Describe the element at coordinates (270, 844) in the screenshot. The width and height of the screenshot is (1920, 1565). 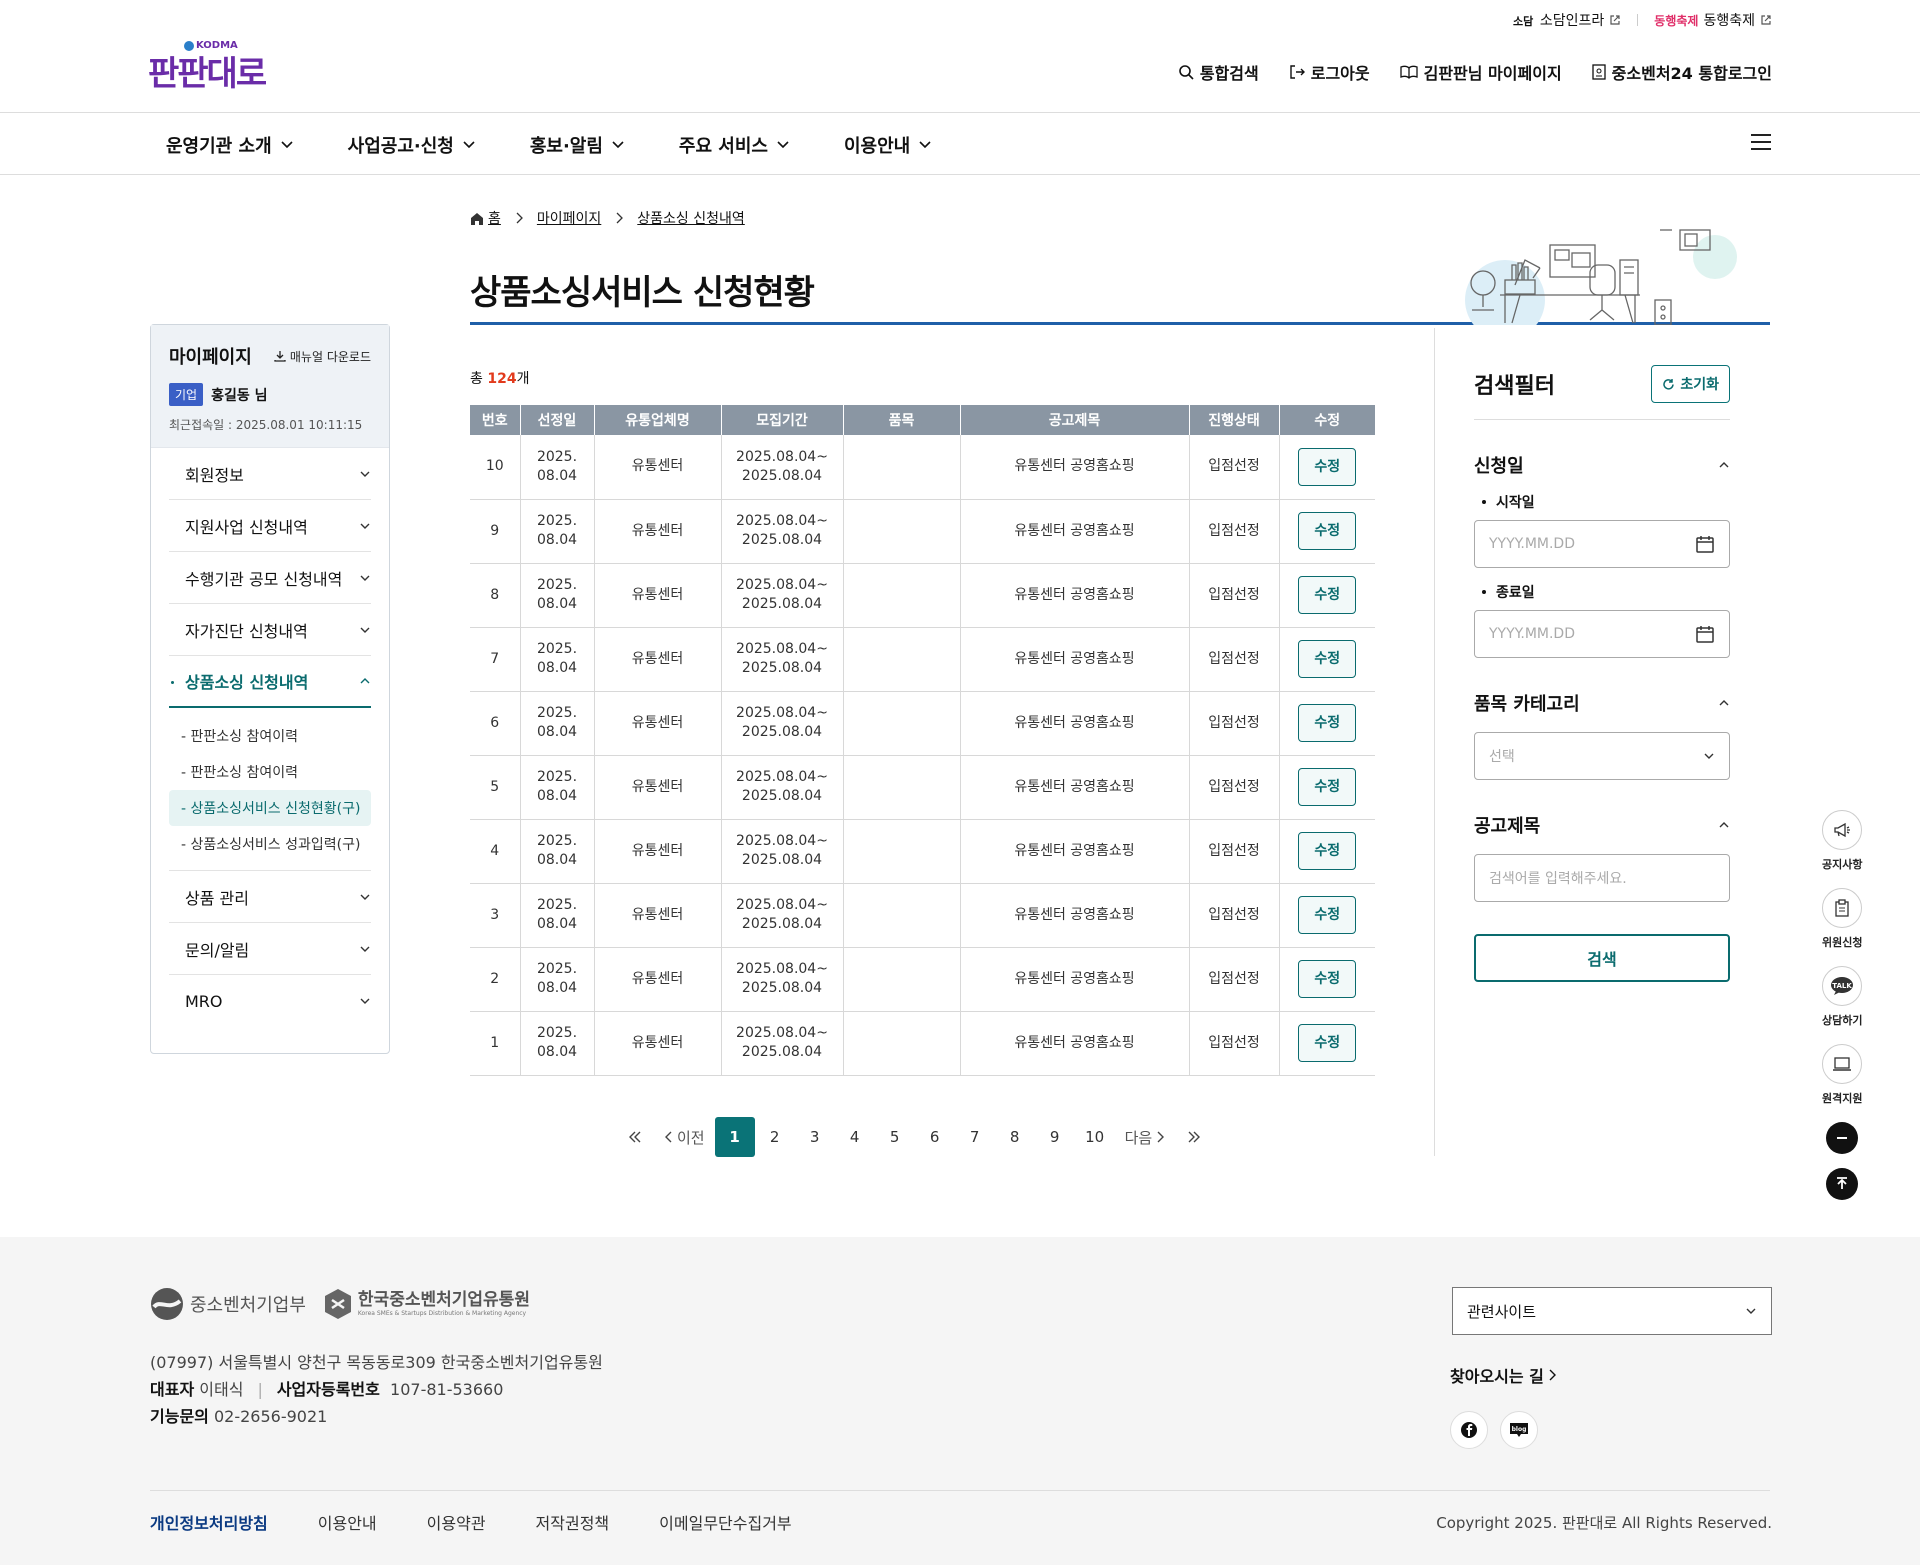
I see `submenu-item-result-old: - 상품소싱서비스 성과입력(구)` at that location.